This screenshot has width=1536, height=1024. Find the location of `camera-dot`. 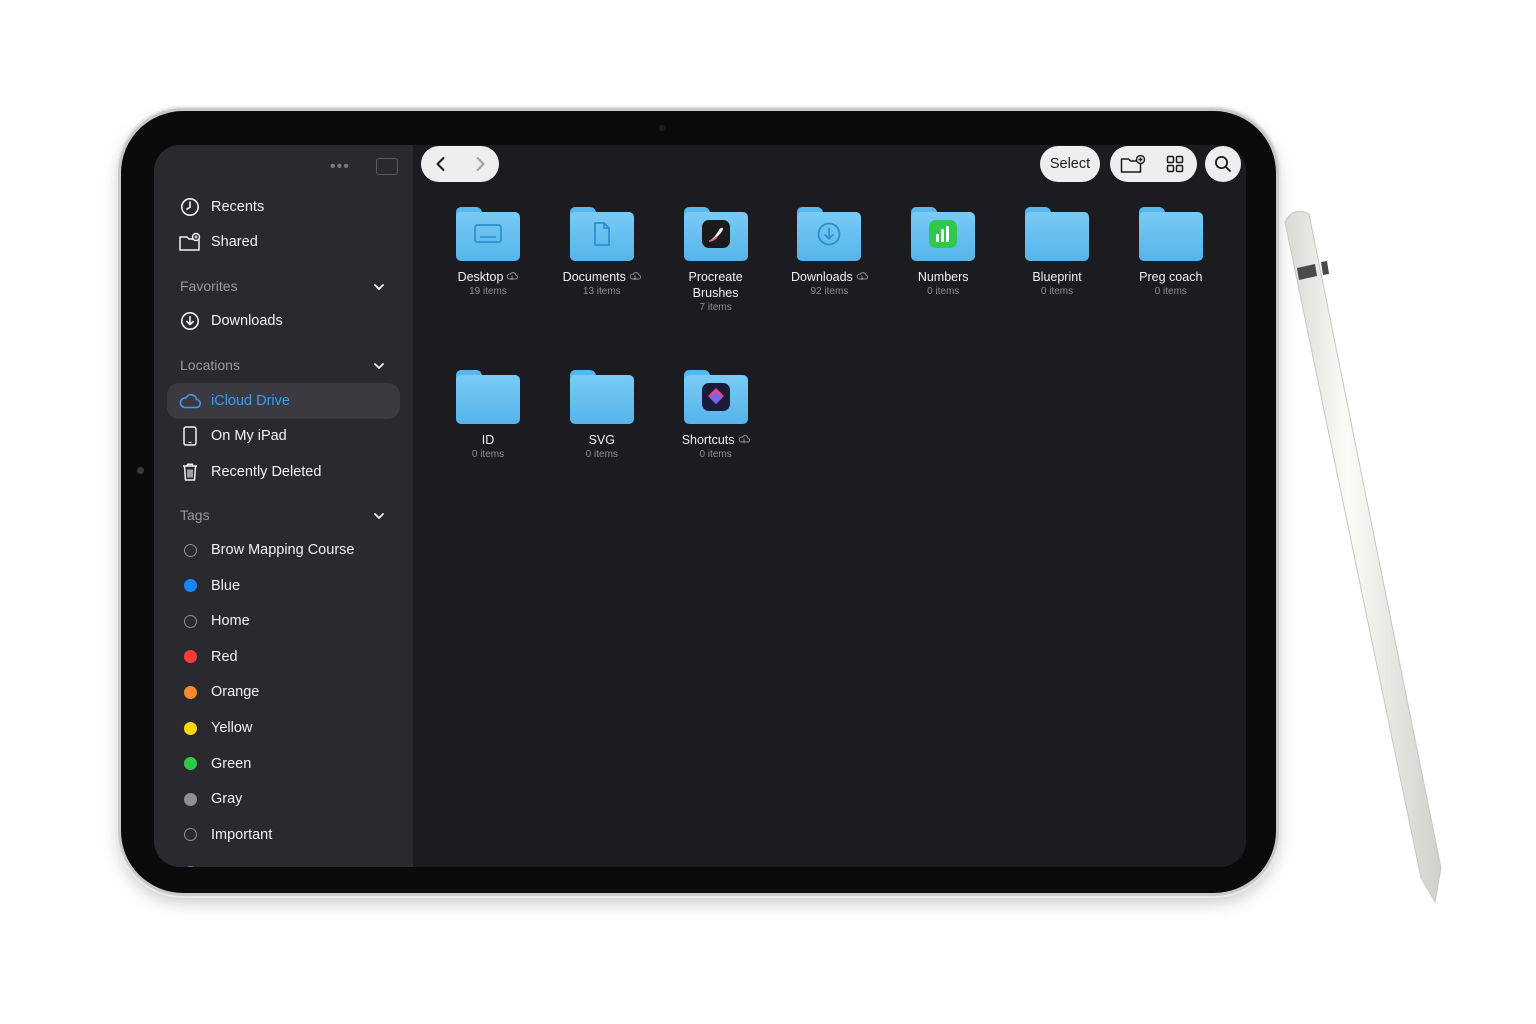

camera-dot is located at coordinates (662, 128).